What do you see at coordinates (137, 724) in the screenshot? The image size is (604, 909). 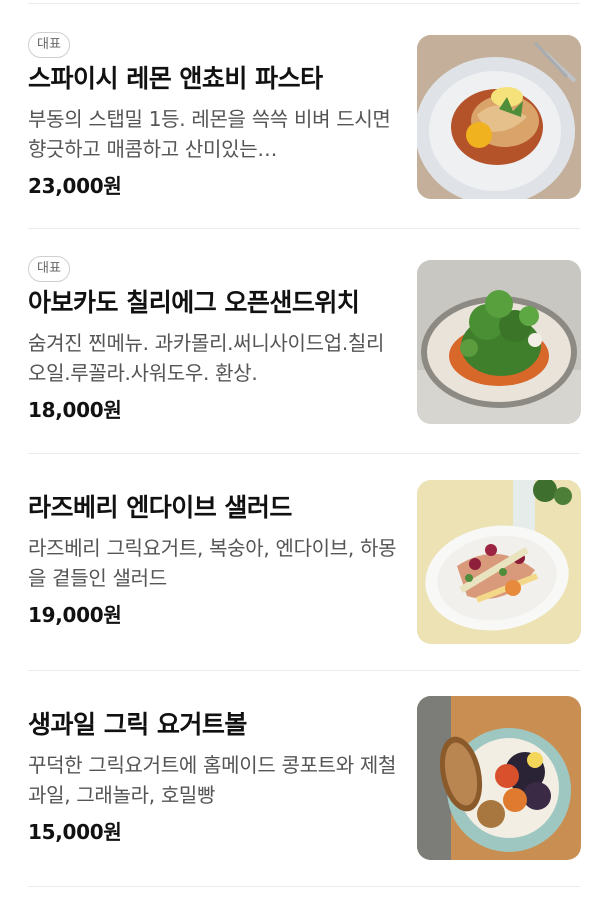 I see `menu-item-name: 생과일 그릭 요거트볼` at bounding box center [137, 724].